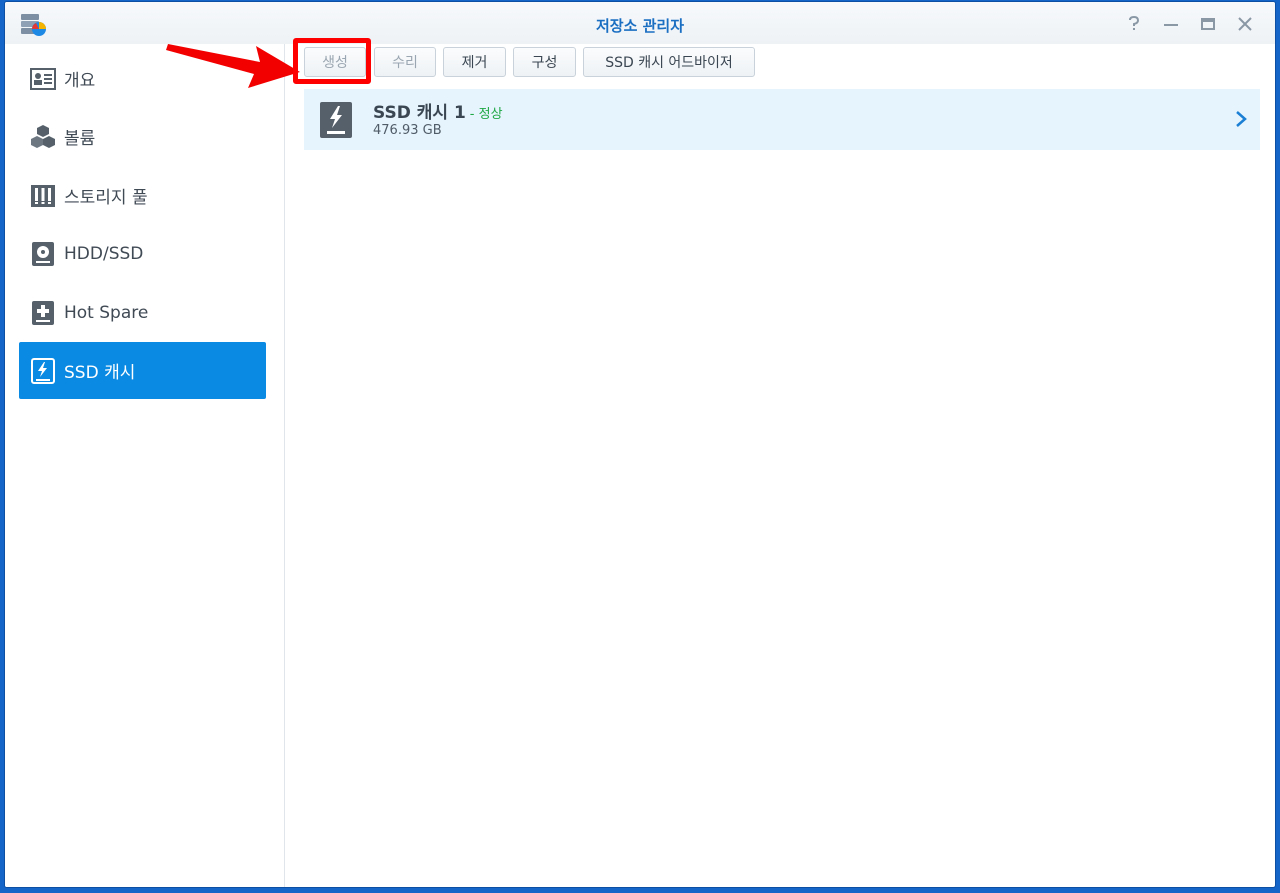 Image resolution: width=1280 pixels, height=893 pixels. What do you see at coordinates (43, 370) in the screenshot?
I see `ssd-cache-icon` at bounding box center [43, 370].